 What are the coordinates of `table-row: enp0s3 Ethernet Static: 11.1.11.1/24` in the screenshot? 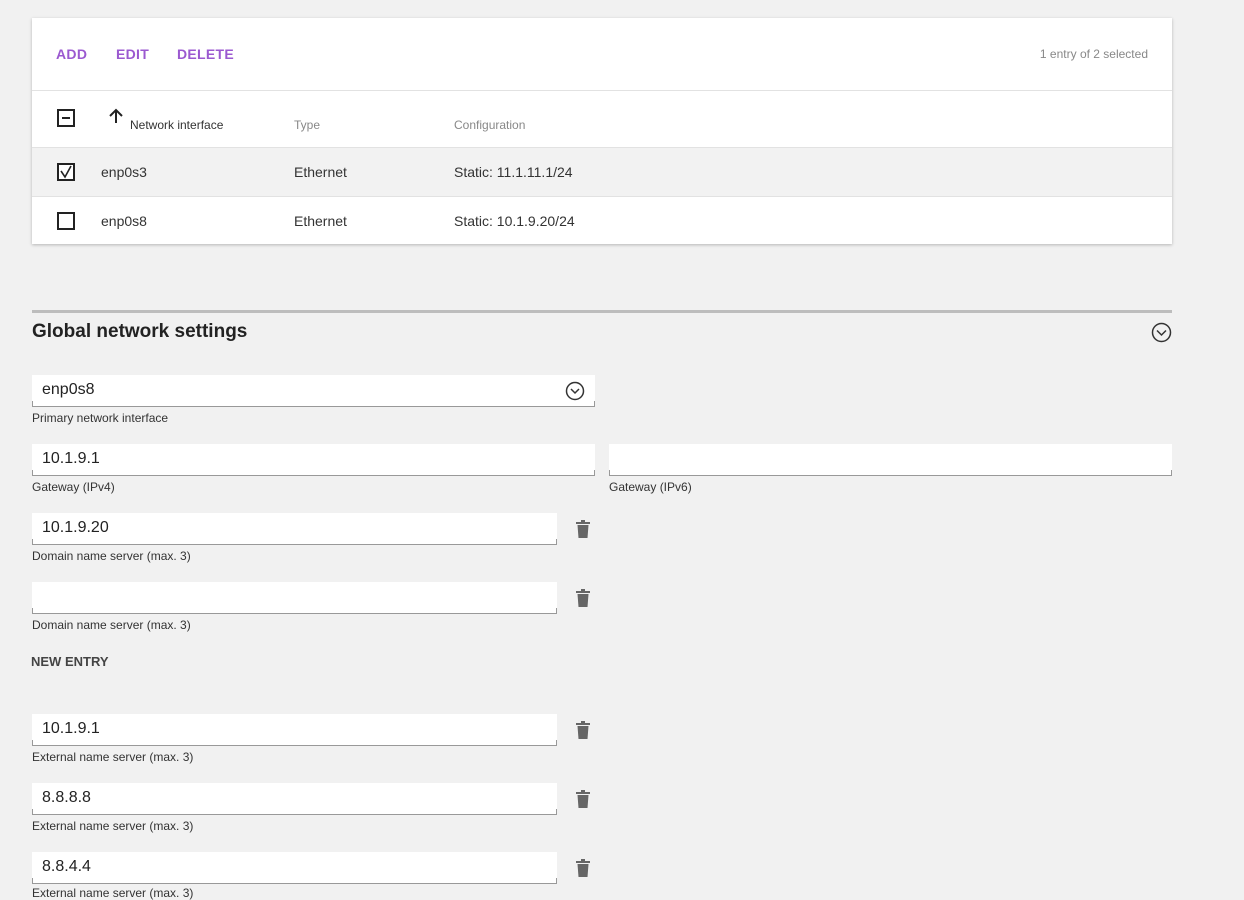 It's located at (602, 172).